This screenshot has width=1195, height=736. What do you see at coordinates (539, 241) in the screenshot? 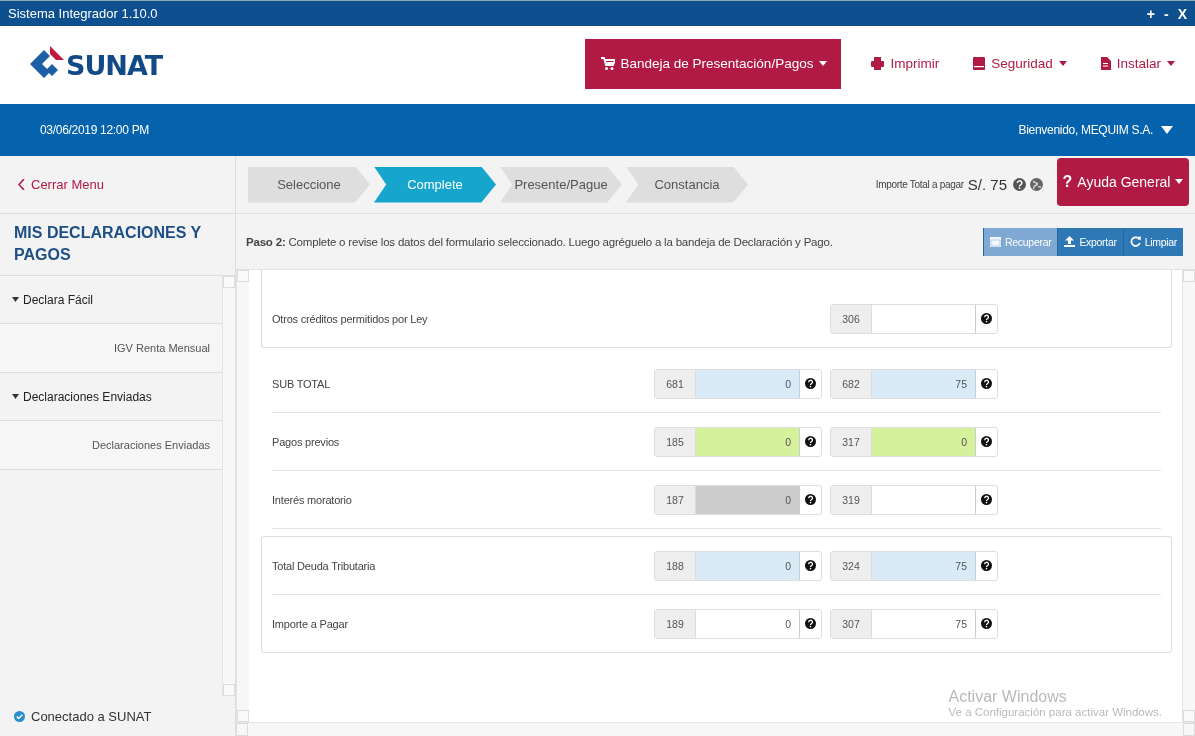
I see `instruction-text: Paso 2: Complete o revise los datos del formulario seleccionado. Luego agréguelo a la bandeja de Declaración y Pago.` at bounding box center [539, 241].